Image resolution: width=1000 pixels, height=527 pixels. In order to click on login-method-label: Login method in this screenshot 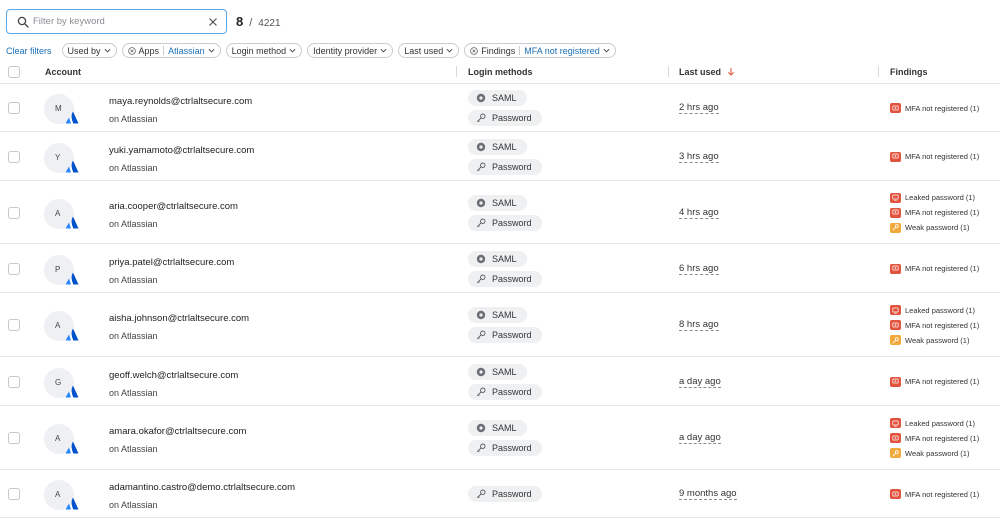, I will do `click(259, 50)`.